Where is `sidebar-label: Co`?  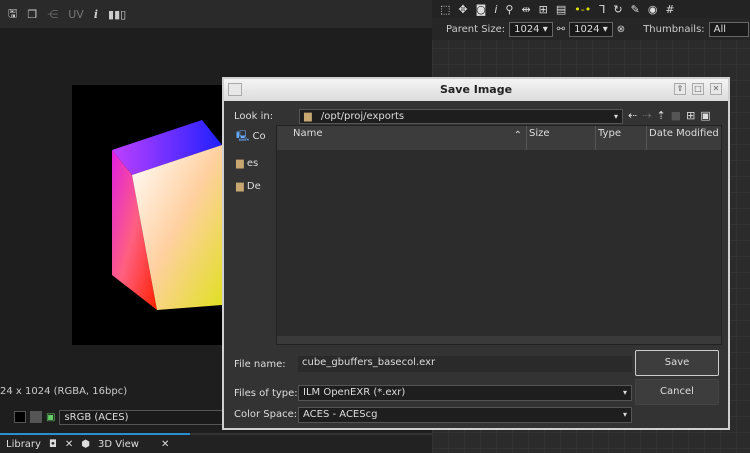
sidebar-label: Co is located at coordinates (259, 136).